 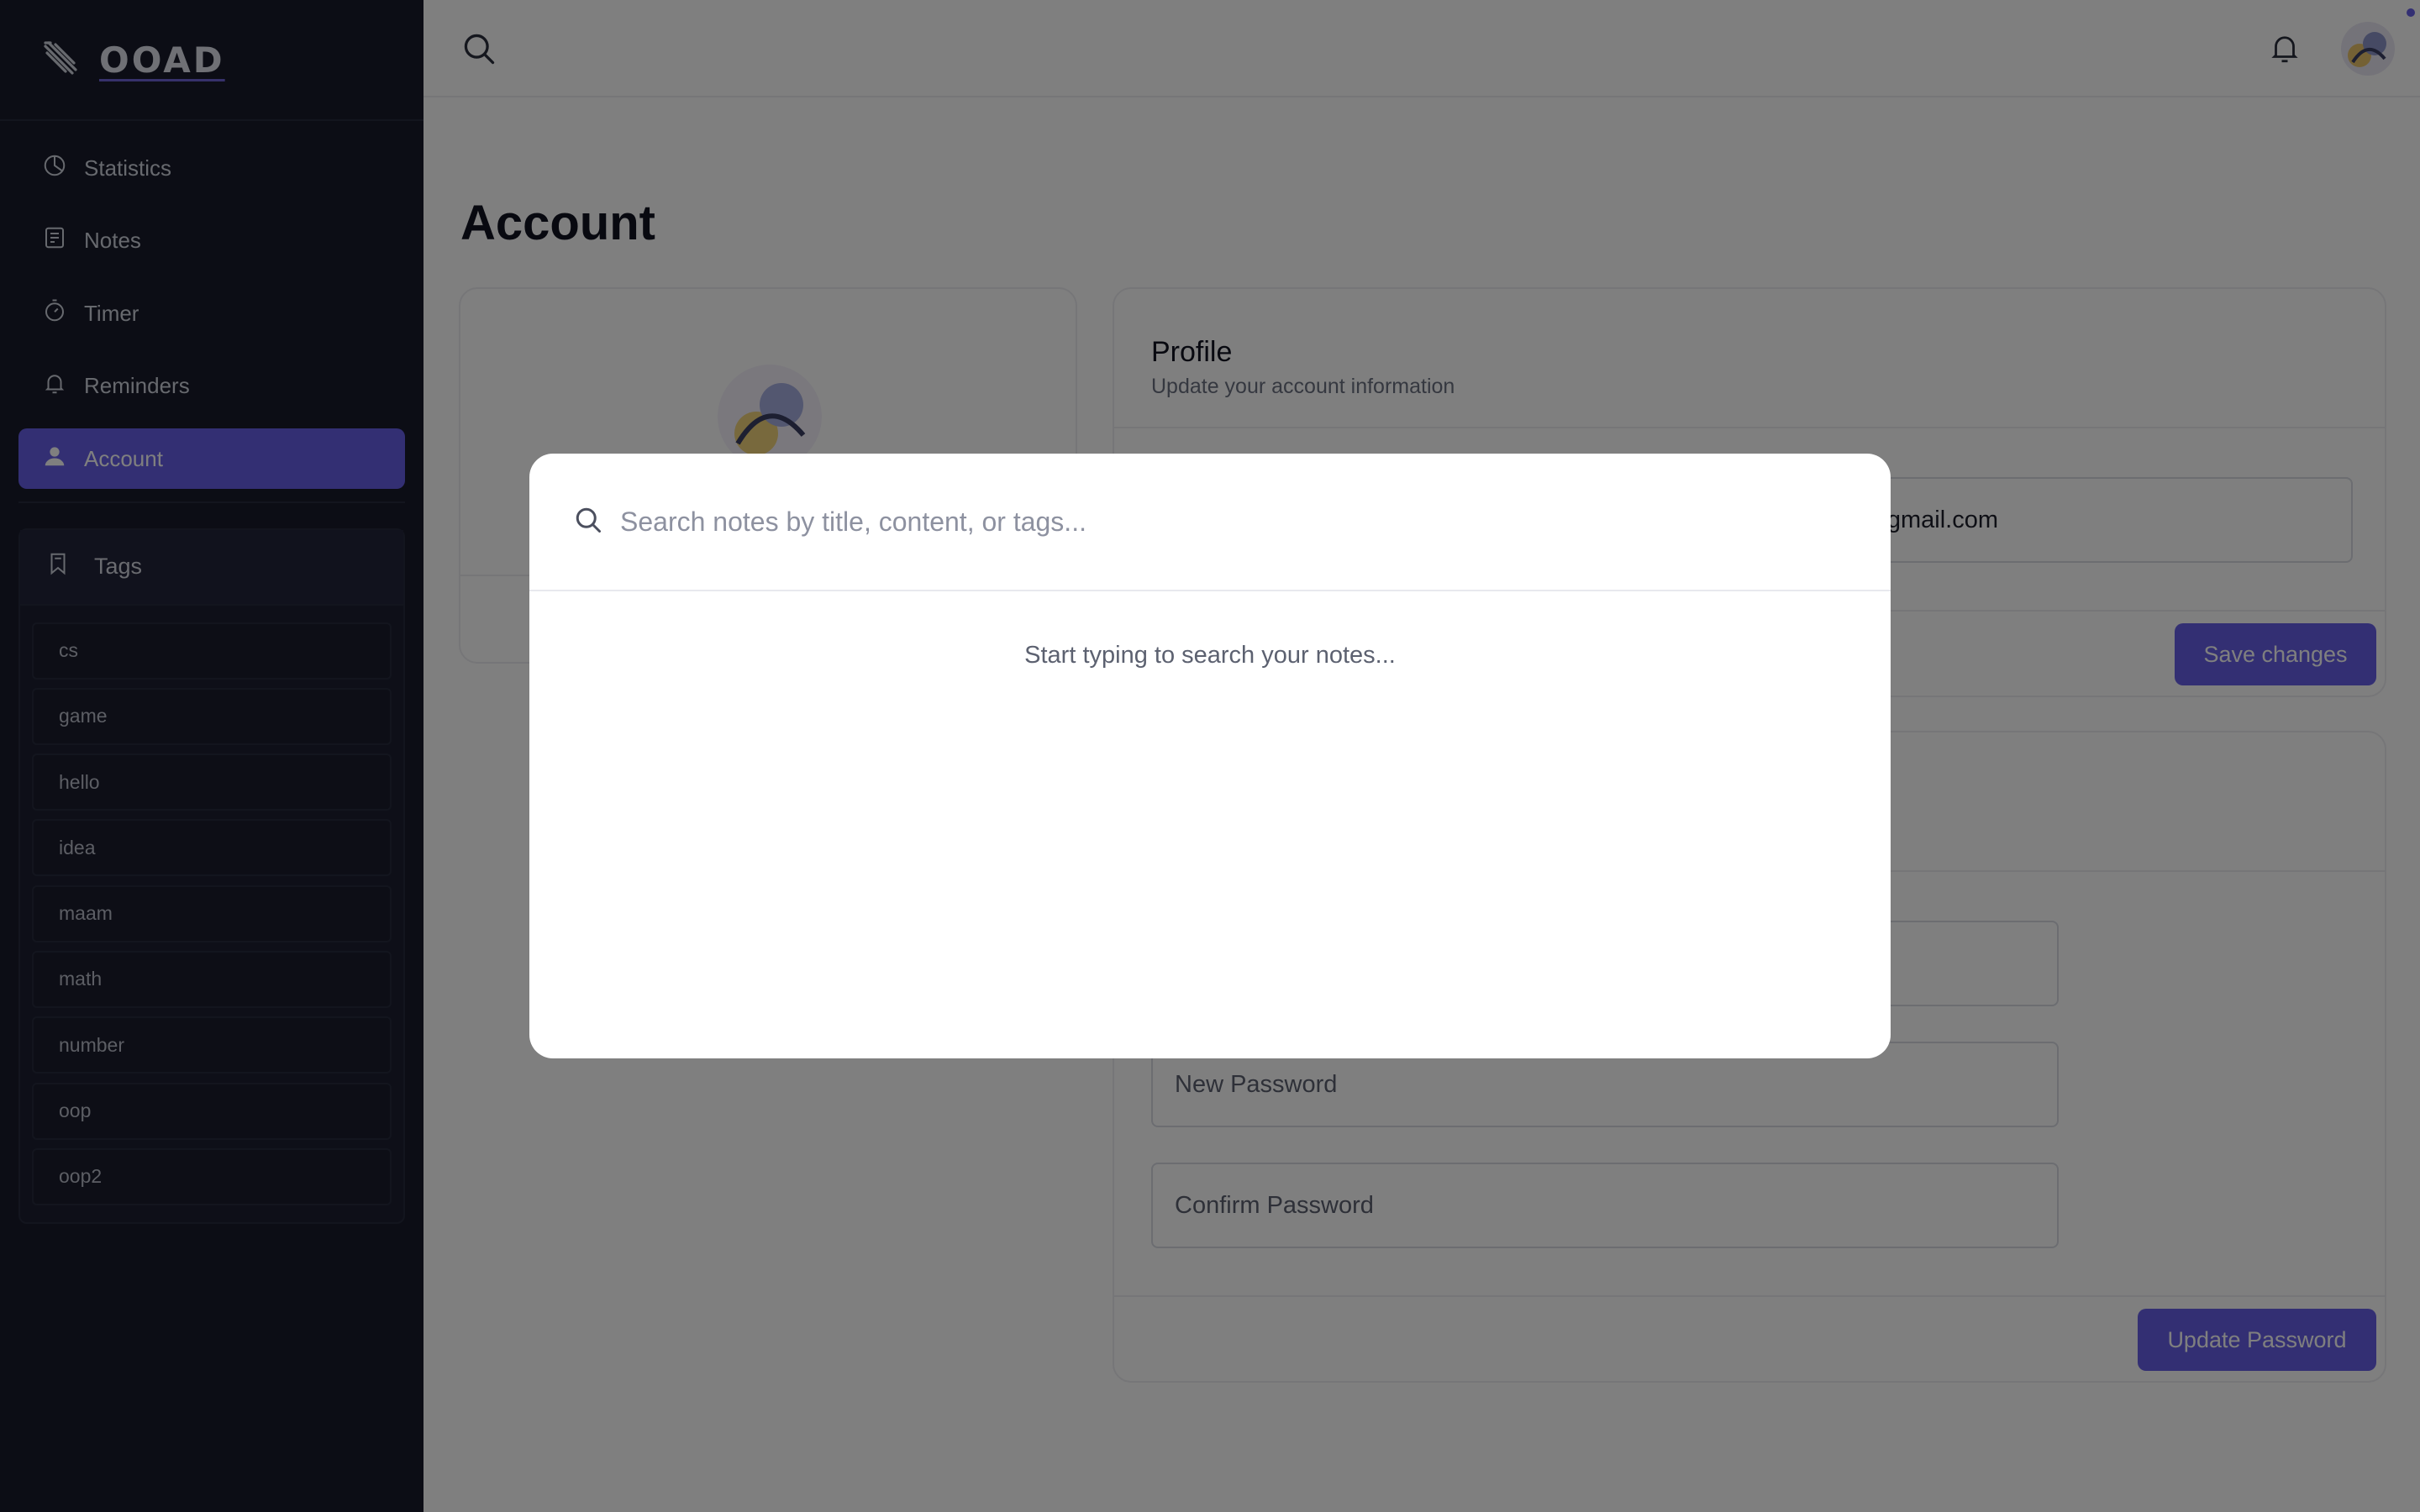 I want to click on search-input, so click(x=1208, y=522).